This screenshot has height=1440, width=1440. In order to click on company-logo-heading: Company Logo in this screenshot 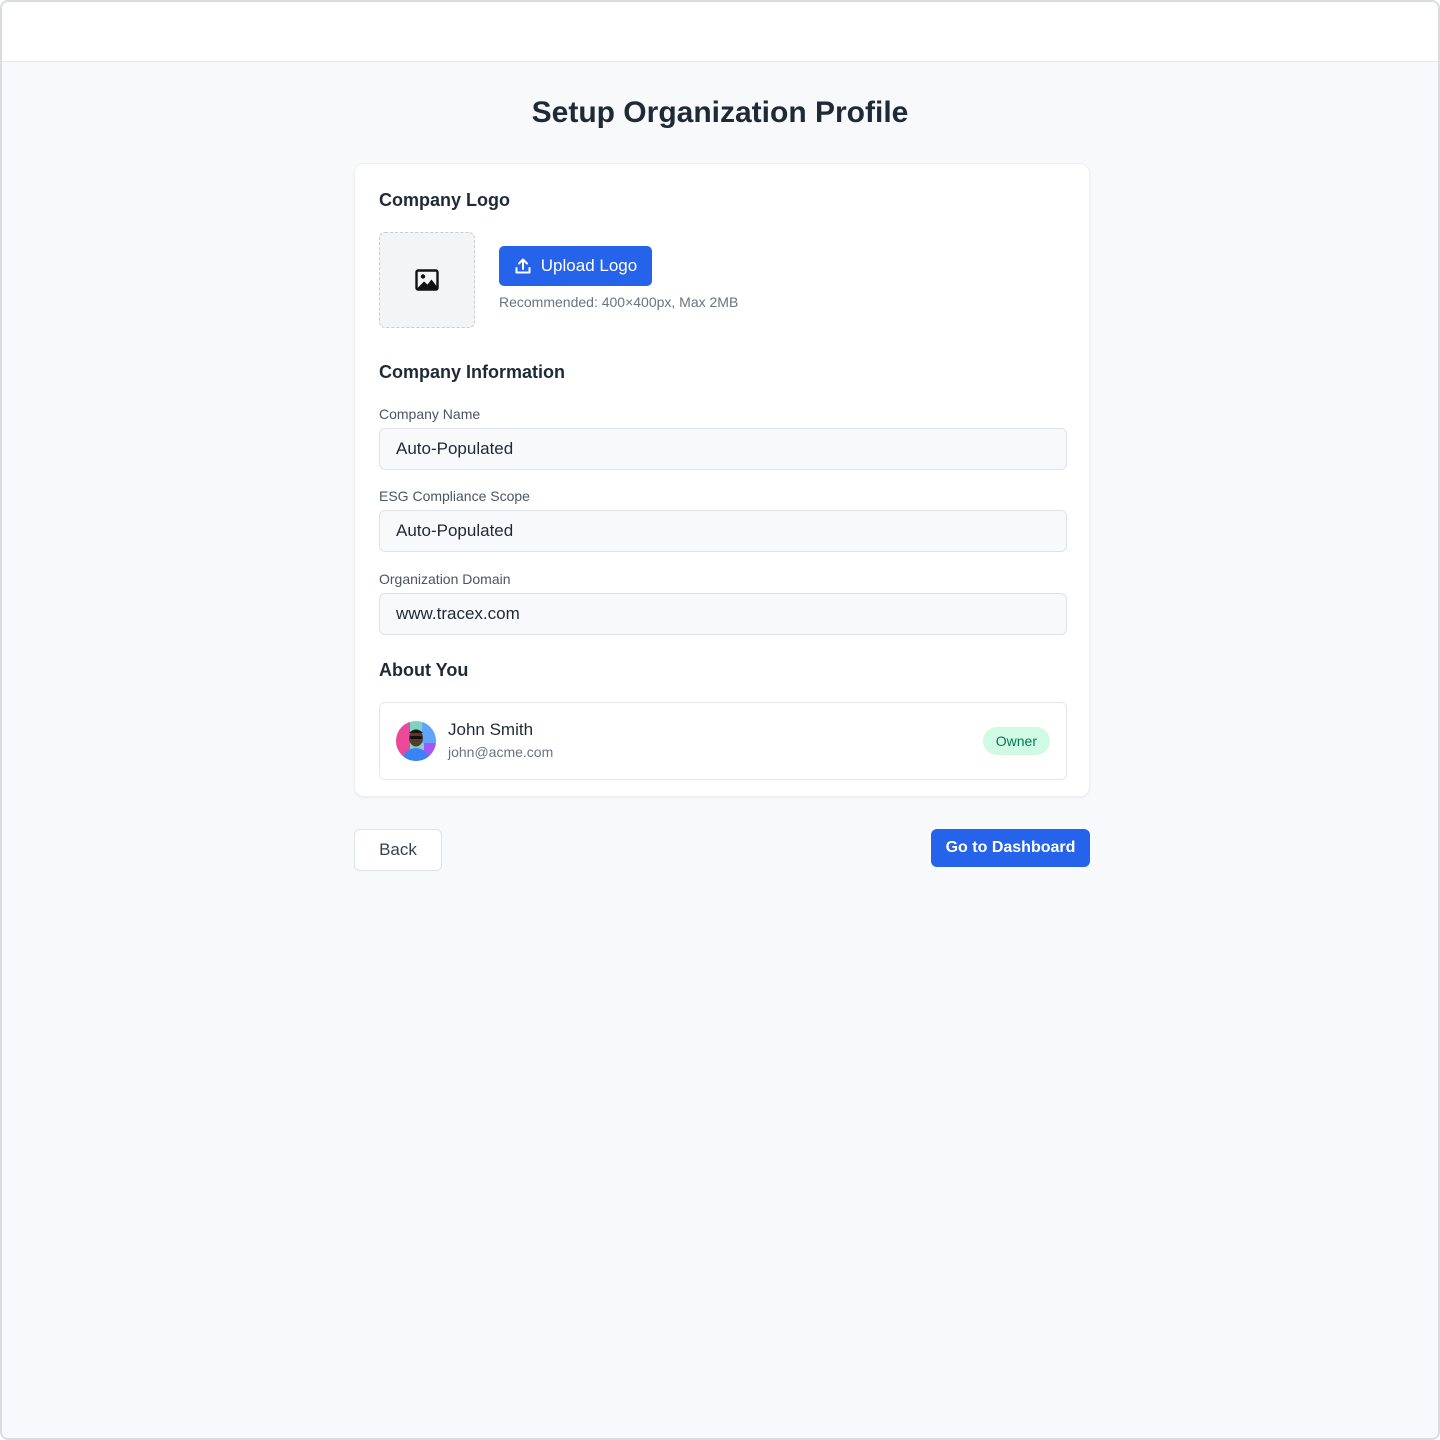, I will do `click(444, 200)`.